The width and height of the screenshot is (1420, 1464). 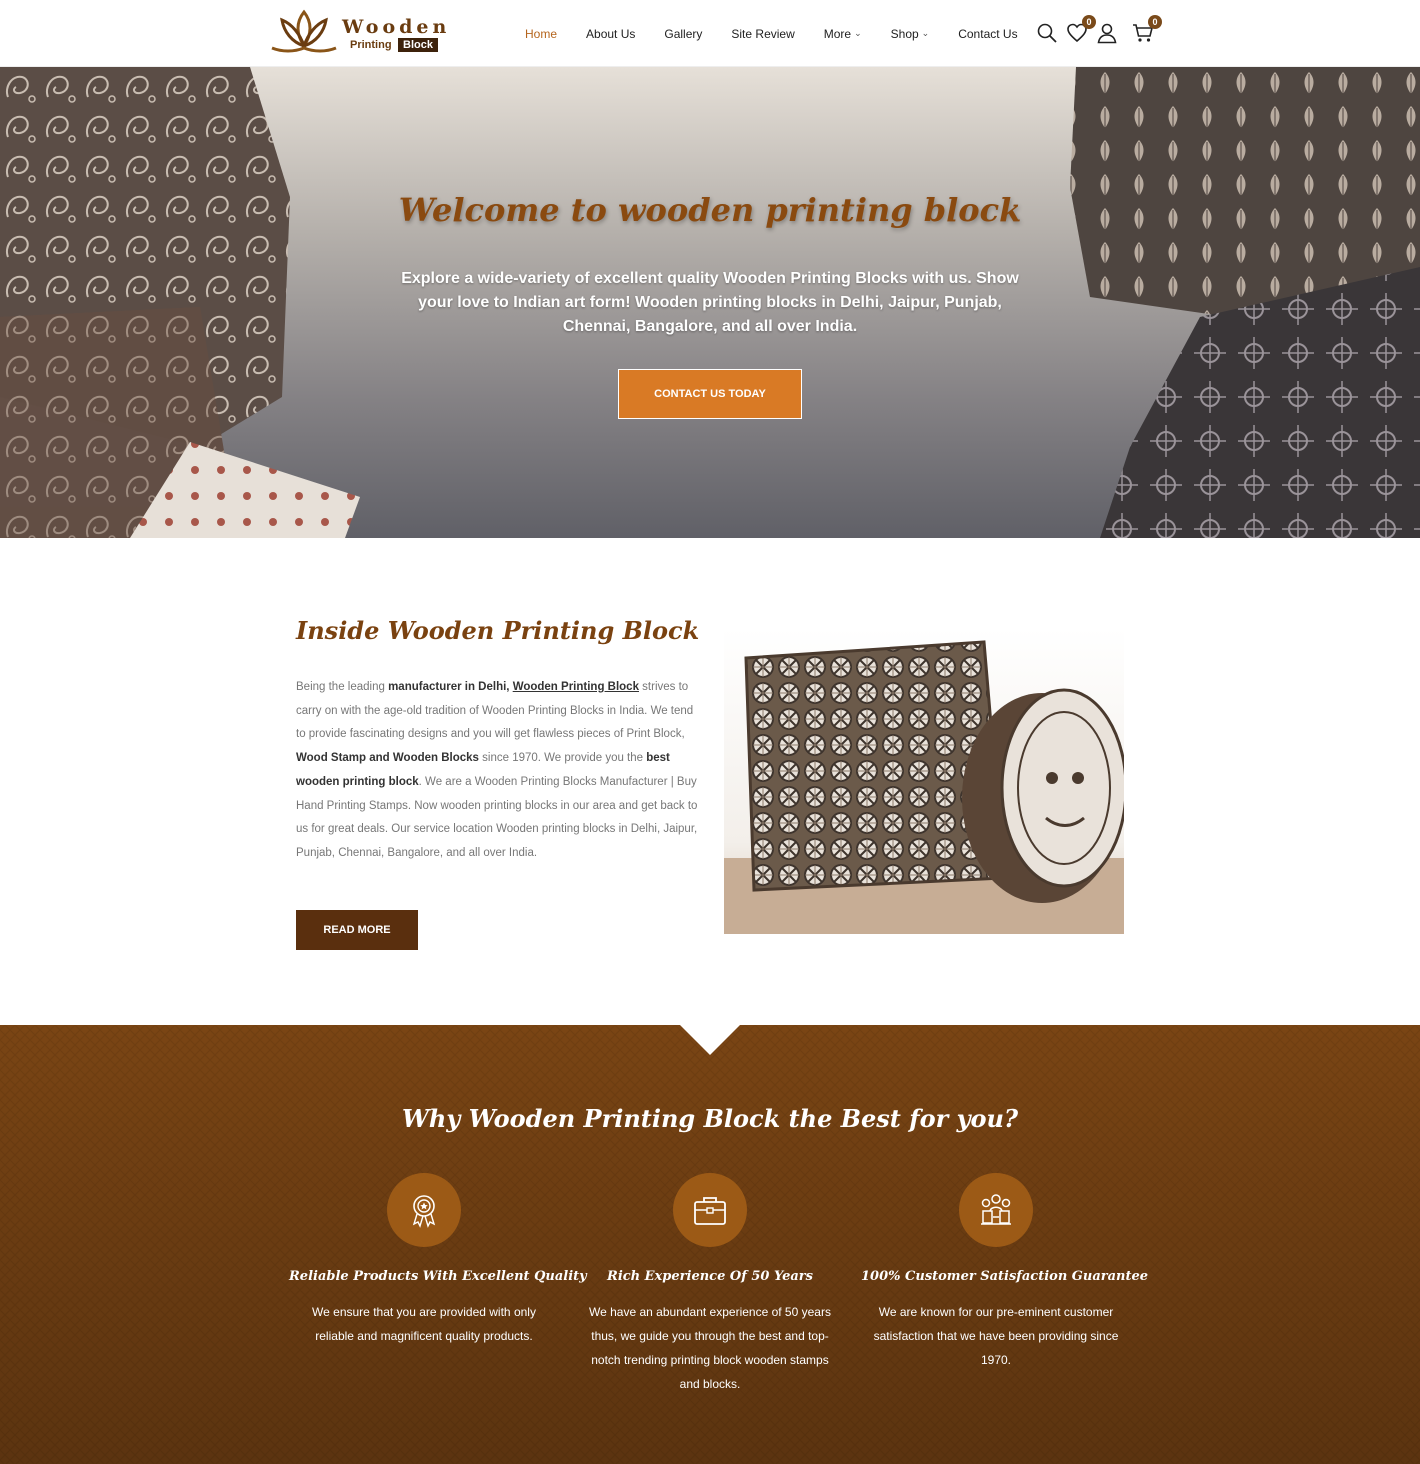 I want to click on nav-shop: Shop ⌄, so click(x=910, y=34).